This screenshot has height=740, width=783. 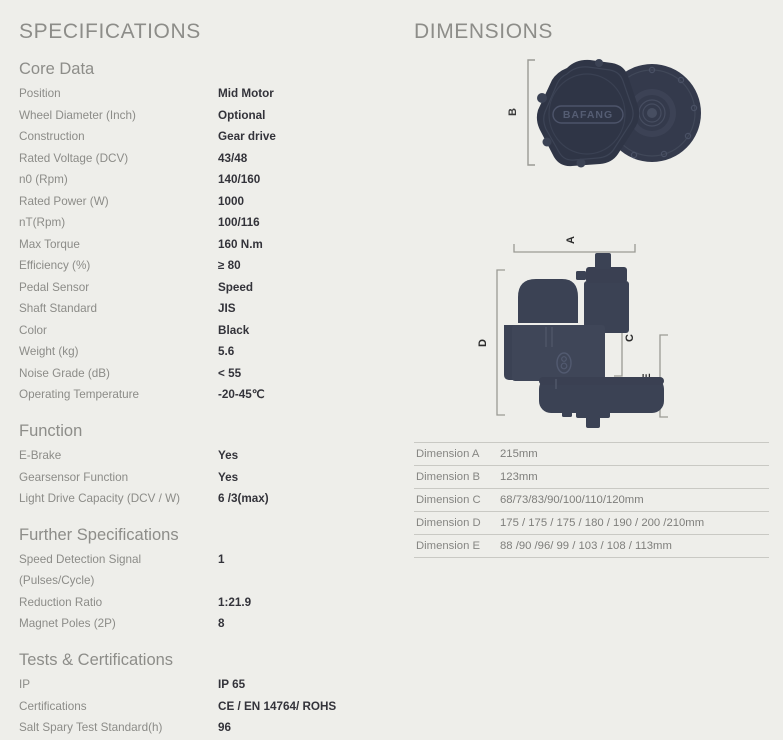 What do you see at coordinates (54, 287) in the screenshot?
I see `spec-label-text: Pedal Sensor` at bounding box center [54, 287].